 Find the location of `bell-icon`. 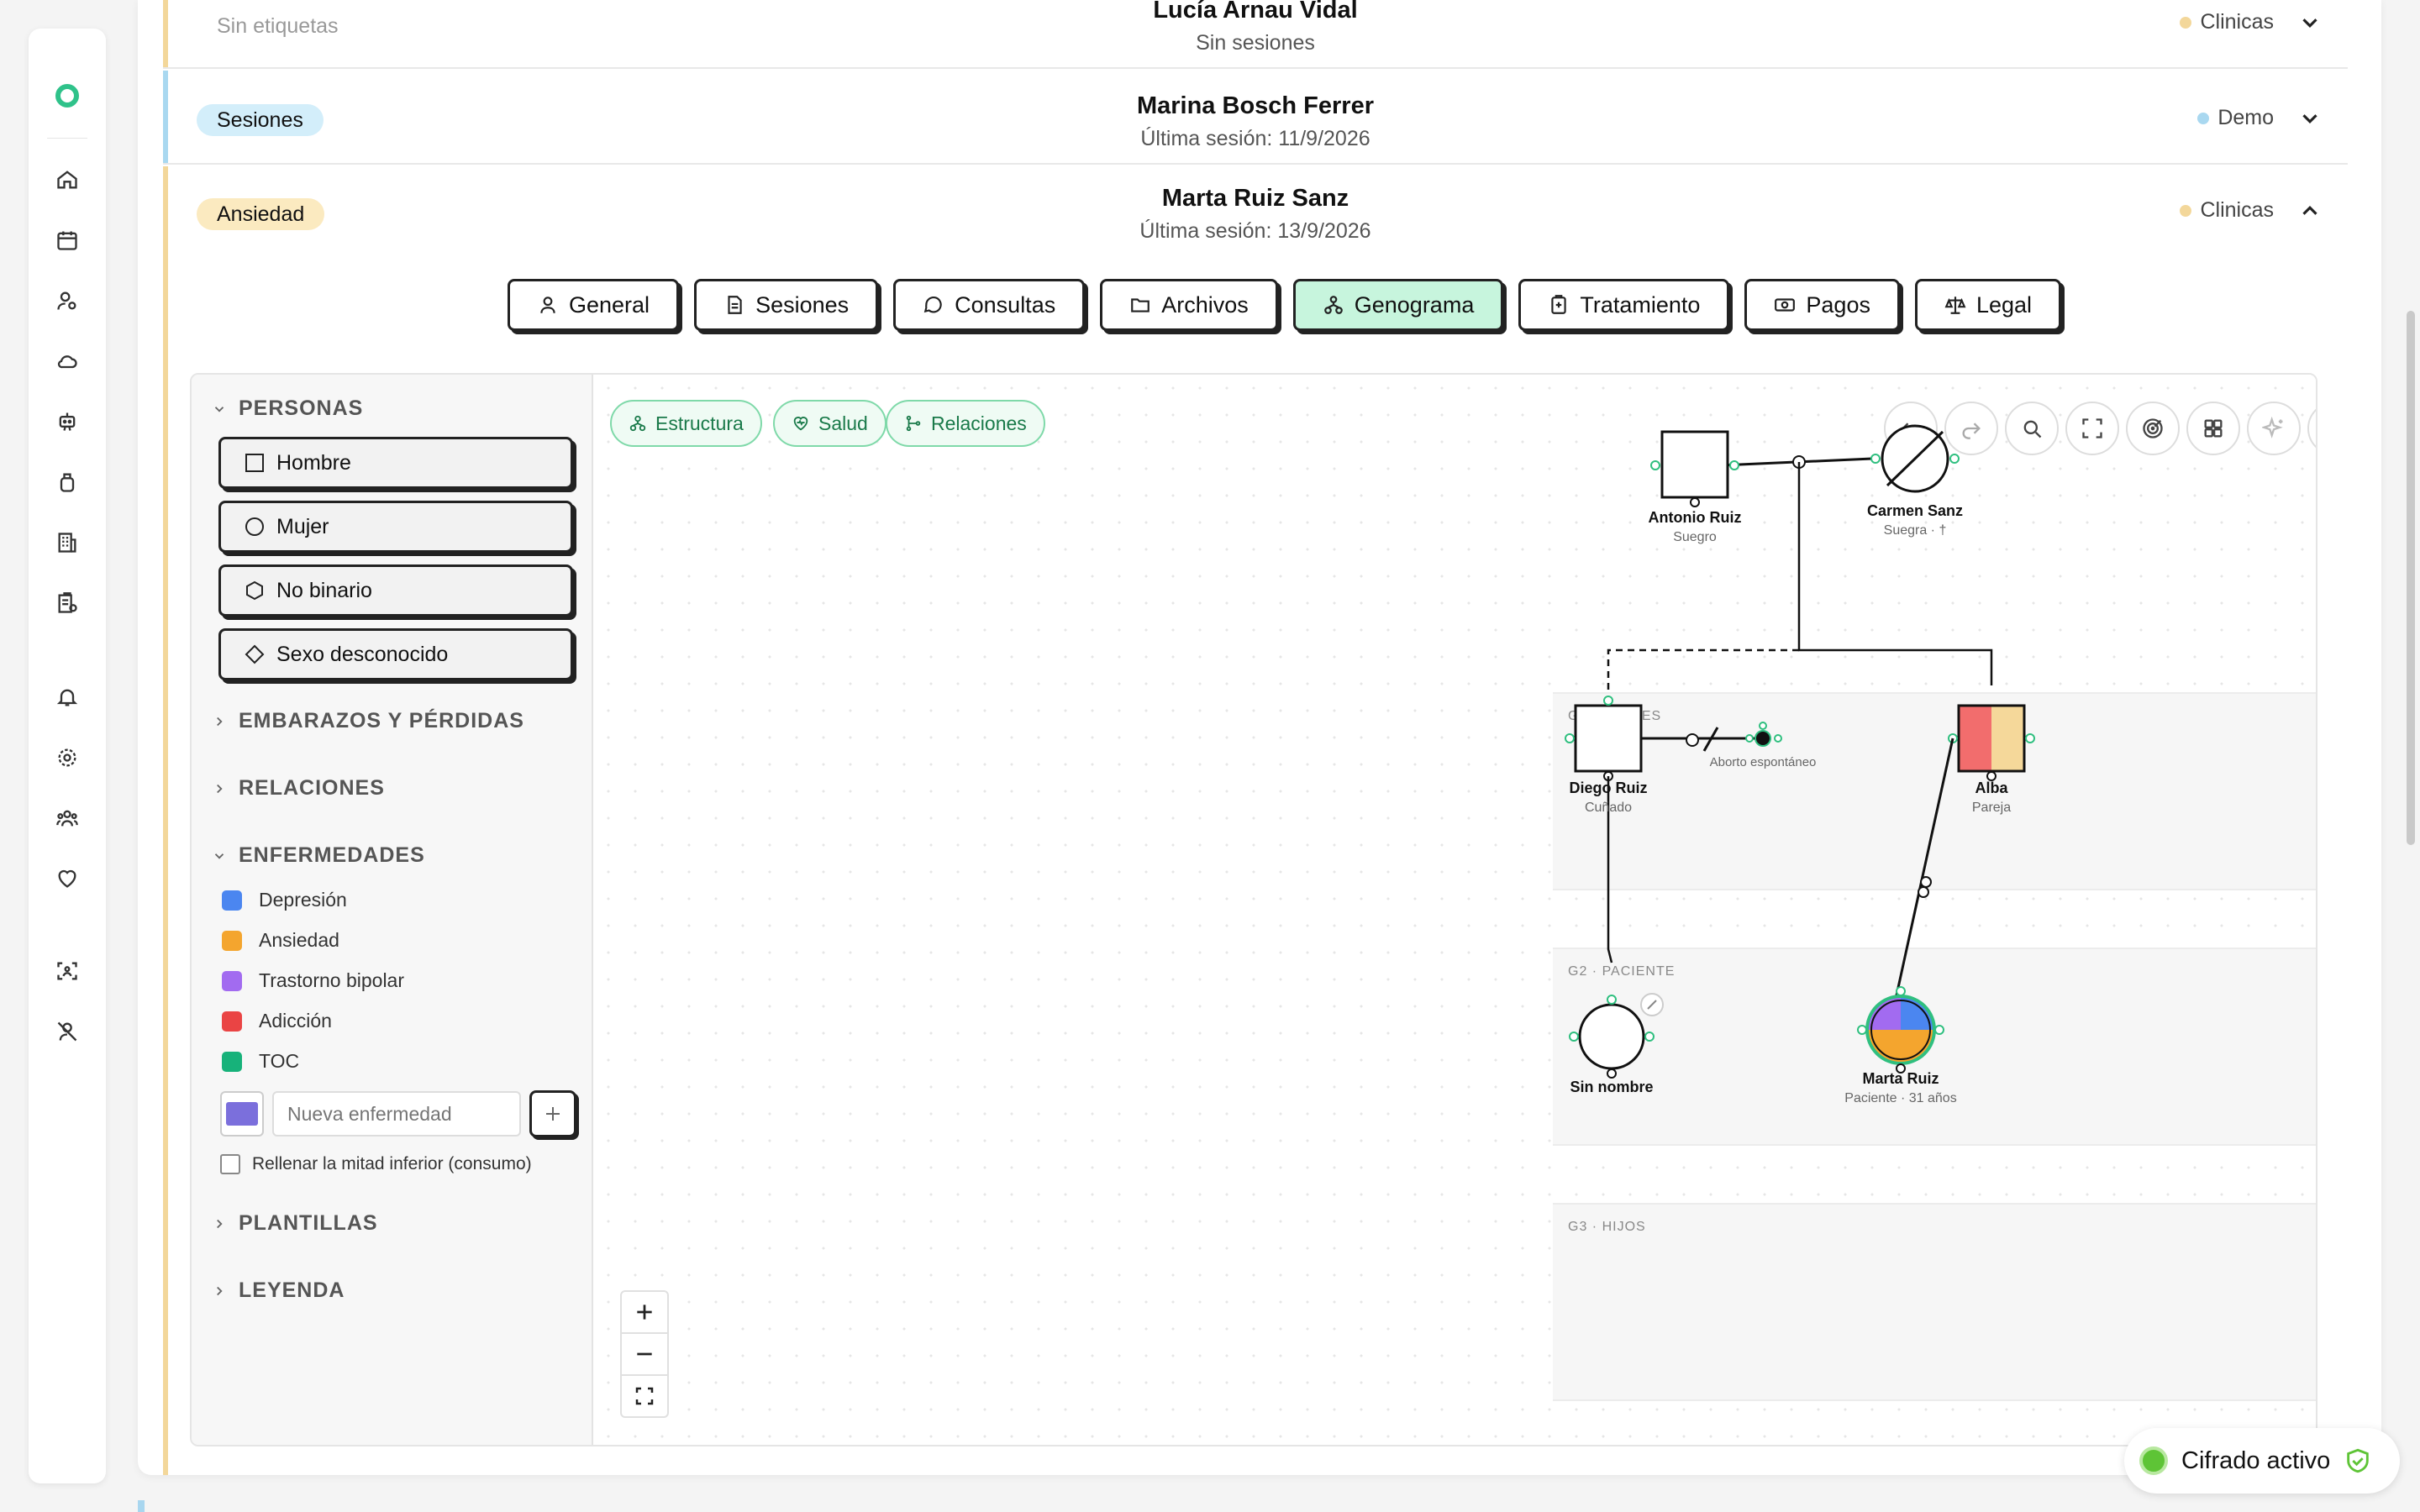

bell-icon is located at coordinates (67, 697).